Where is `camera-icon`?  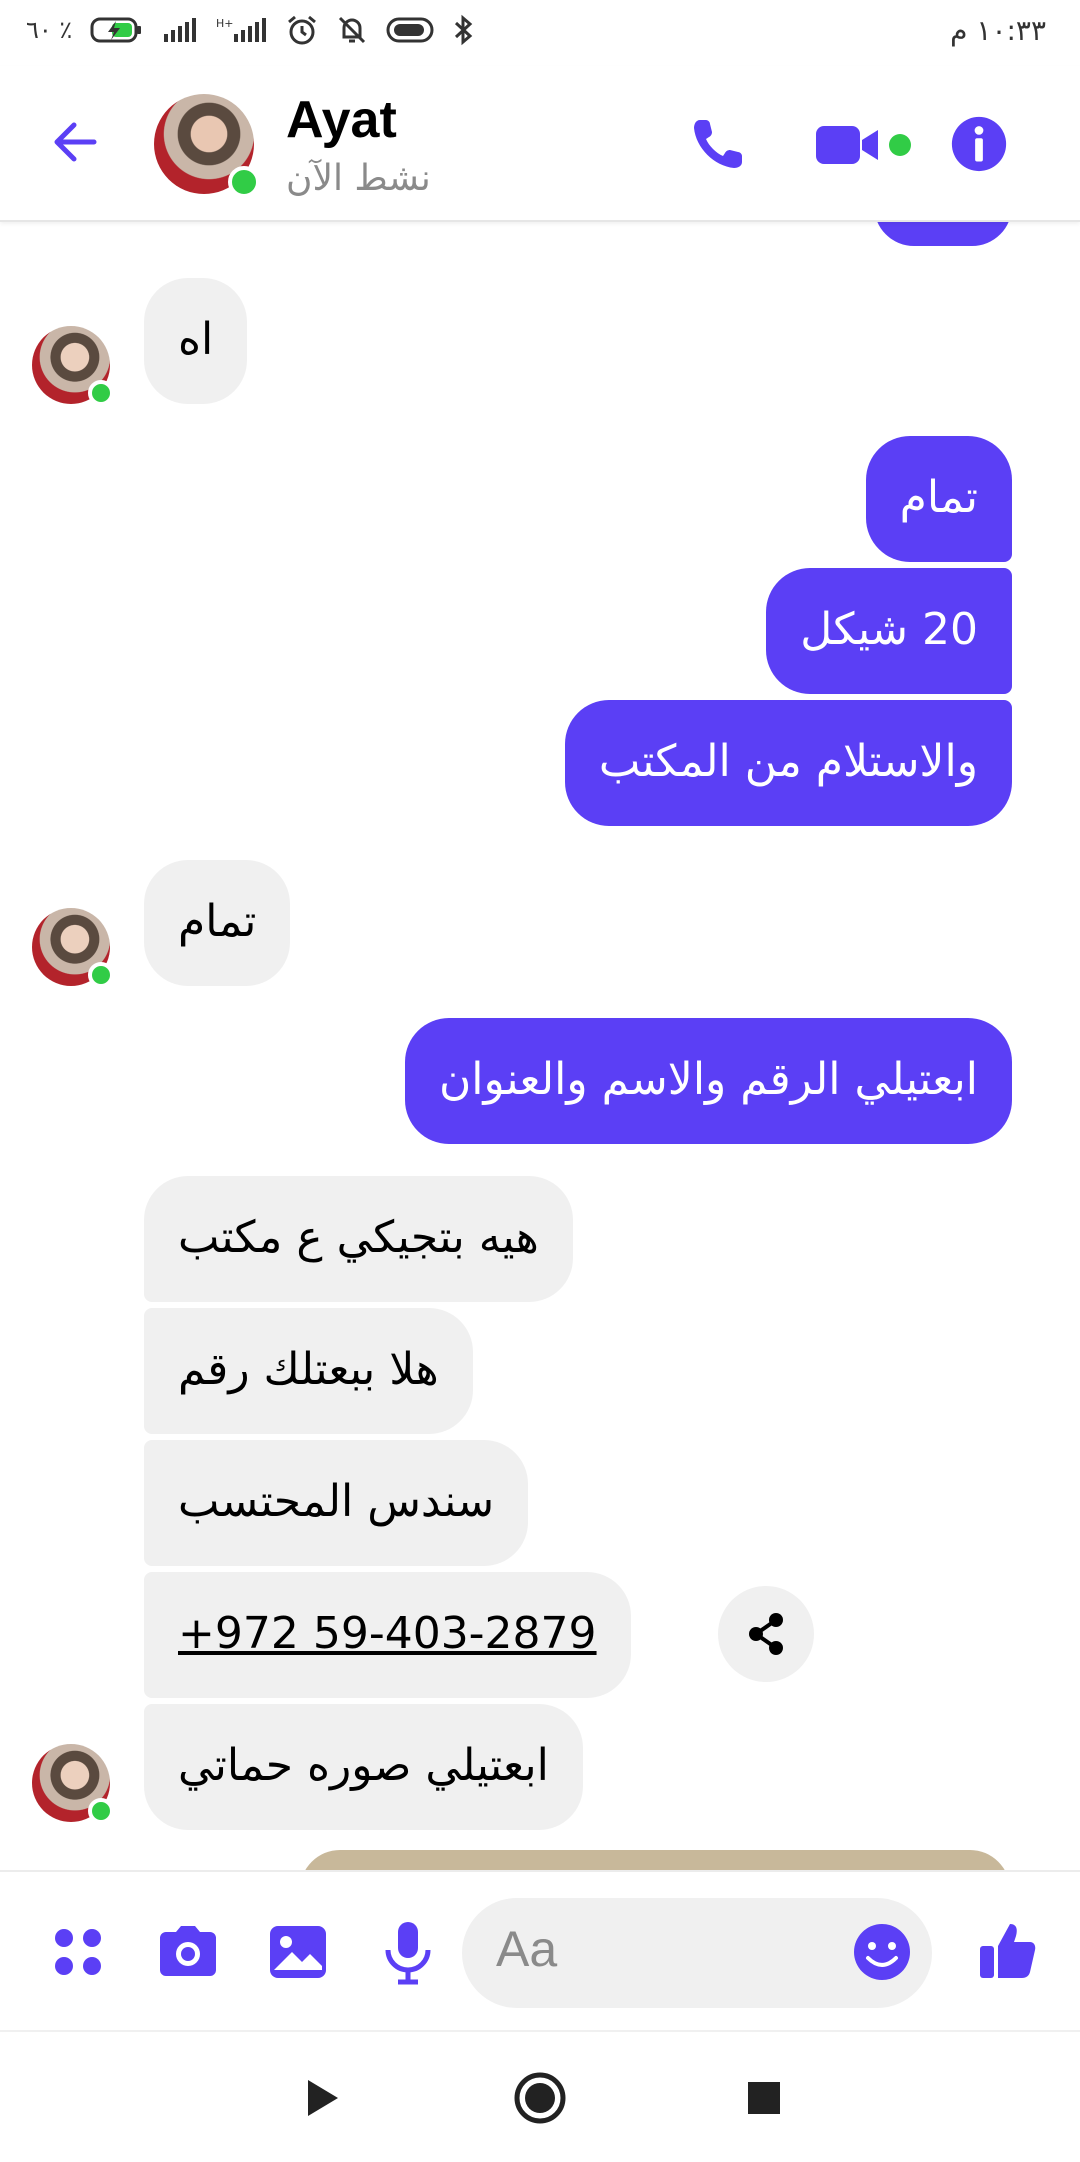
camera-icon is located at coordinates (188, 1952).